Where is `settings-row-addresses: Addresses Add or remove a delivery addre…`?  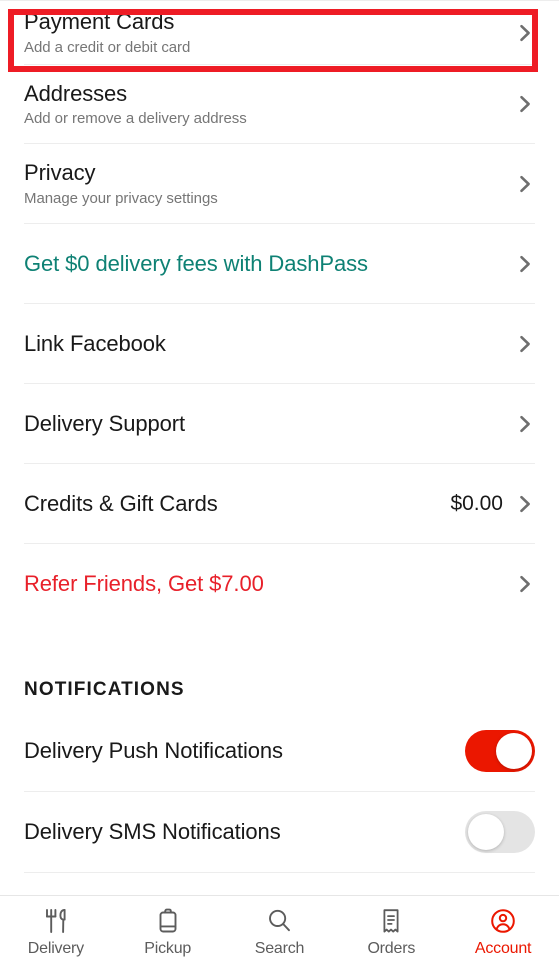 settings-row-addresses: Addresses Add or remove a delivery addre… is located at coordinates (279, 104).